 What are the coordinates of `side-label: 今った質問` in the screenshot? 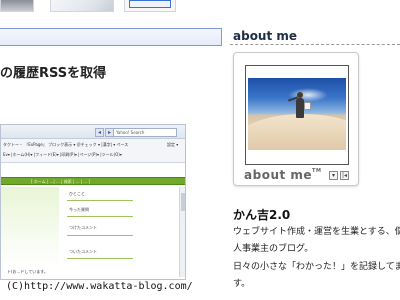 It's located at (79, 209).